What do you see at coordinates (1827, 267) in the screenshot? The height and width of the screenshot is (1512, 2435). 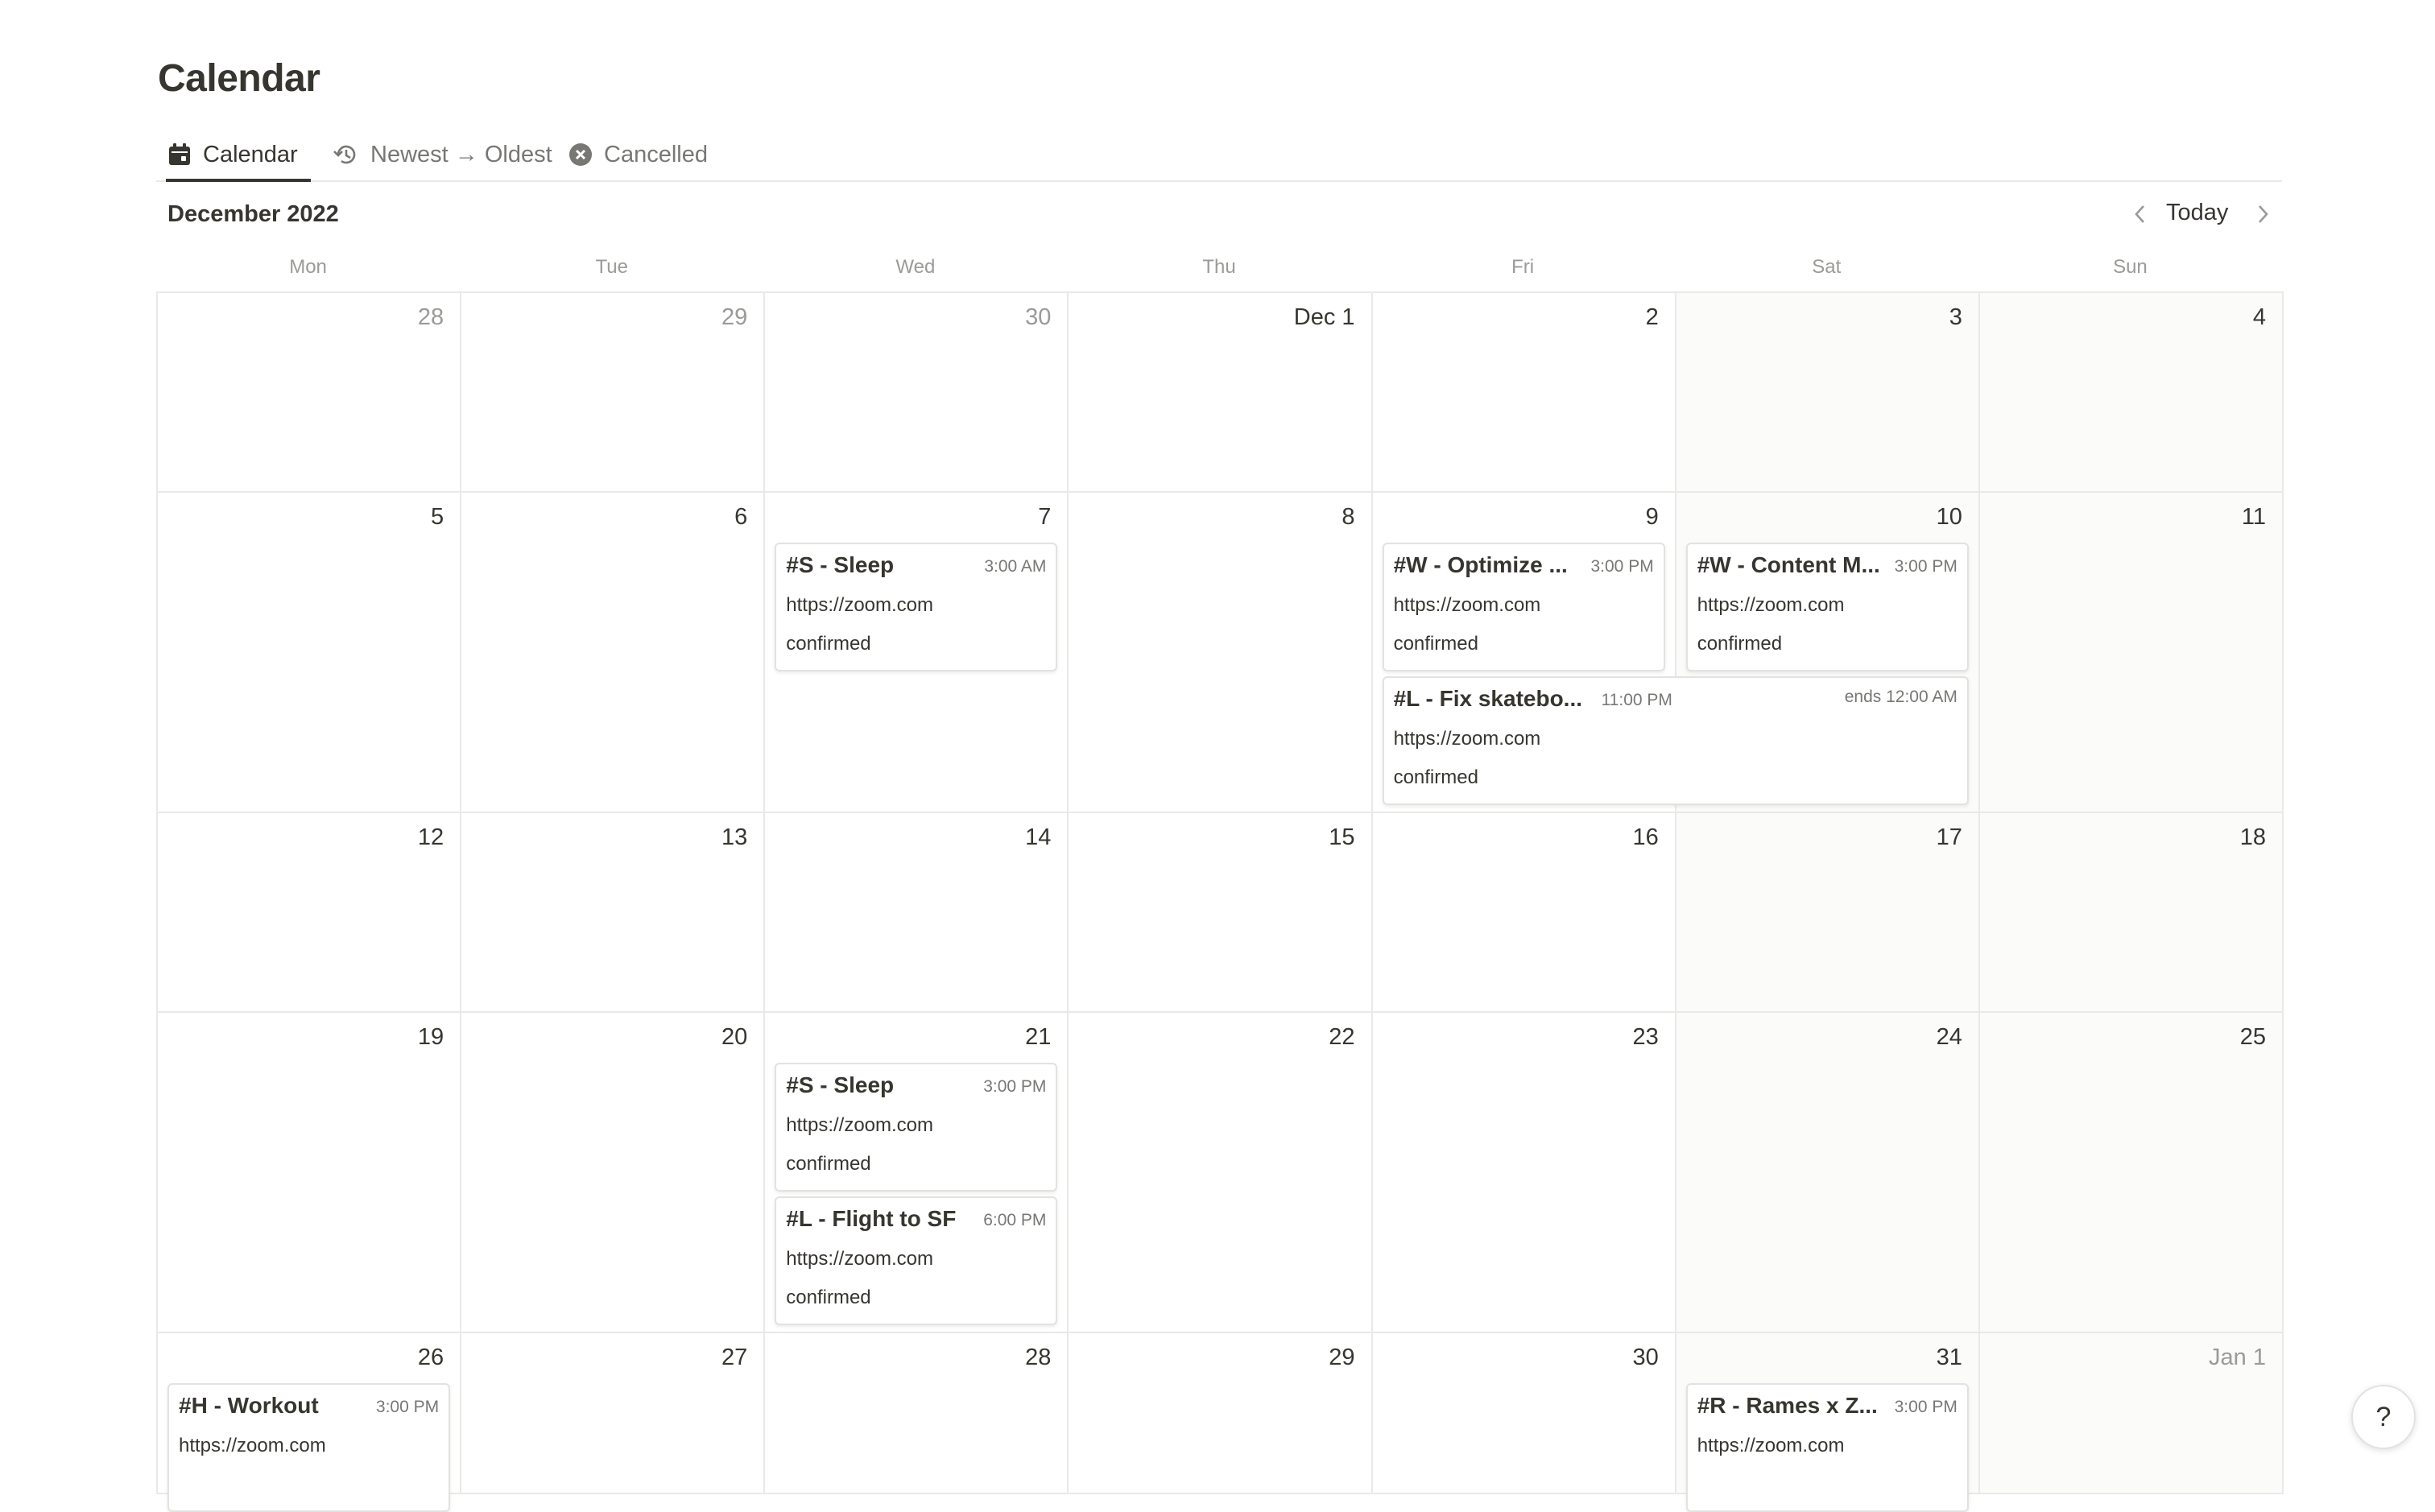 I see `weekday-label: Sat` at bounding box center [1827, 267].